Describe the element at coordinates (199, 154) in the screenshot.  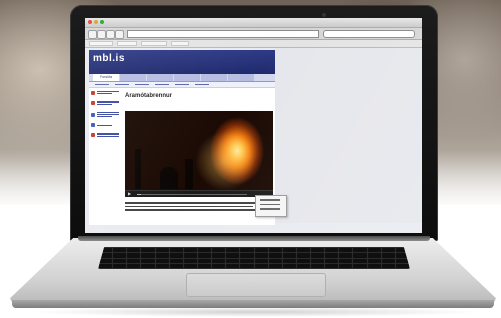
I see `video-player: ▶` at that location.